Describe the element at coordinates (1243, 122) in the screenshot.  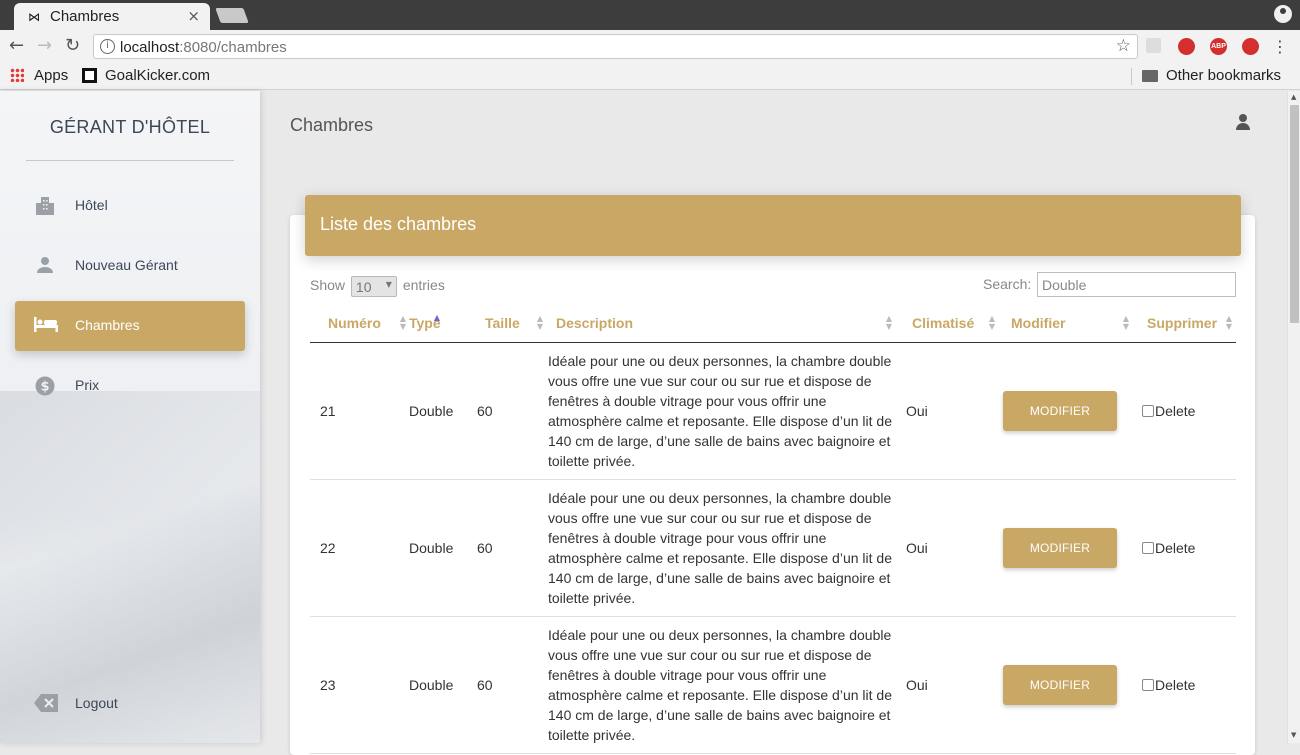
I see `user-account-icon` at that location.